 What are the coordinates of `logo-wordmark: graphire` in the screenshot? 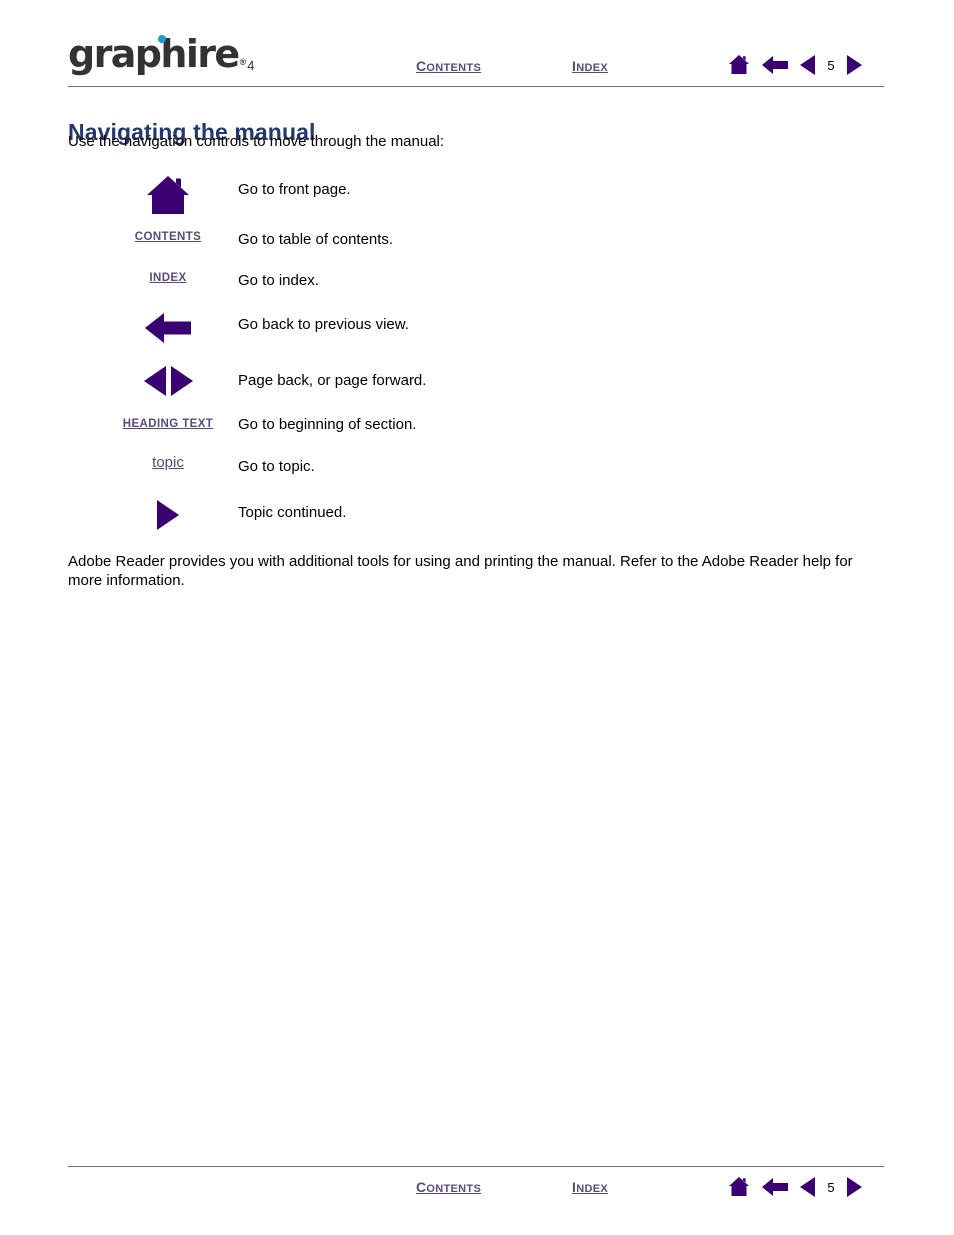 It's located at (154, 54).